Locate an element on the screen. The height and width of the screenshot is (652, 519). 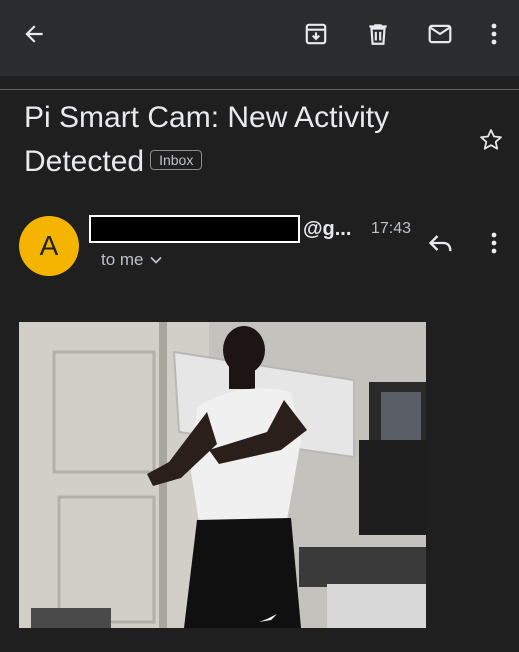
back-arrow-icon is located at coordinates (34, 34).